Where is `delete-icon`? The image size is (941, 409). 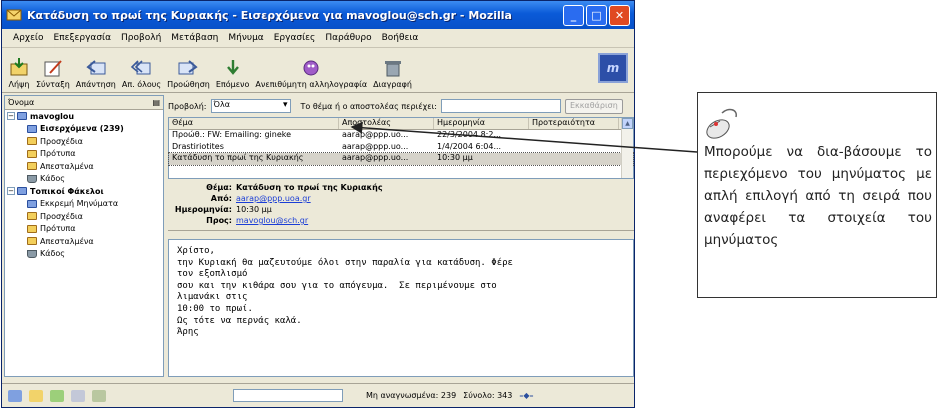 delete-icon is located at coordinates (392, 69).